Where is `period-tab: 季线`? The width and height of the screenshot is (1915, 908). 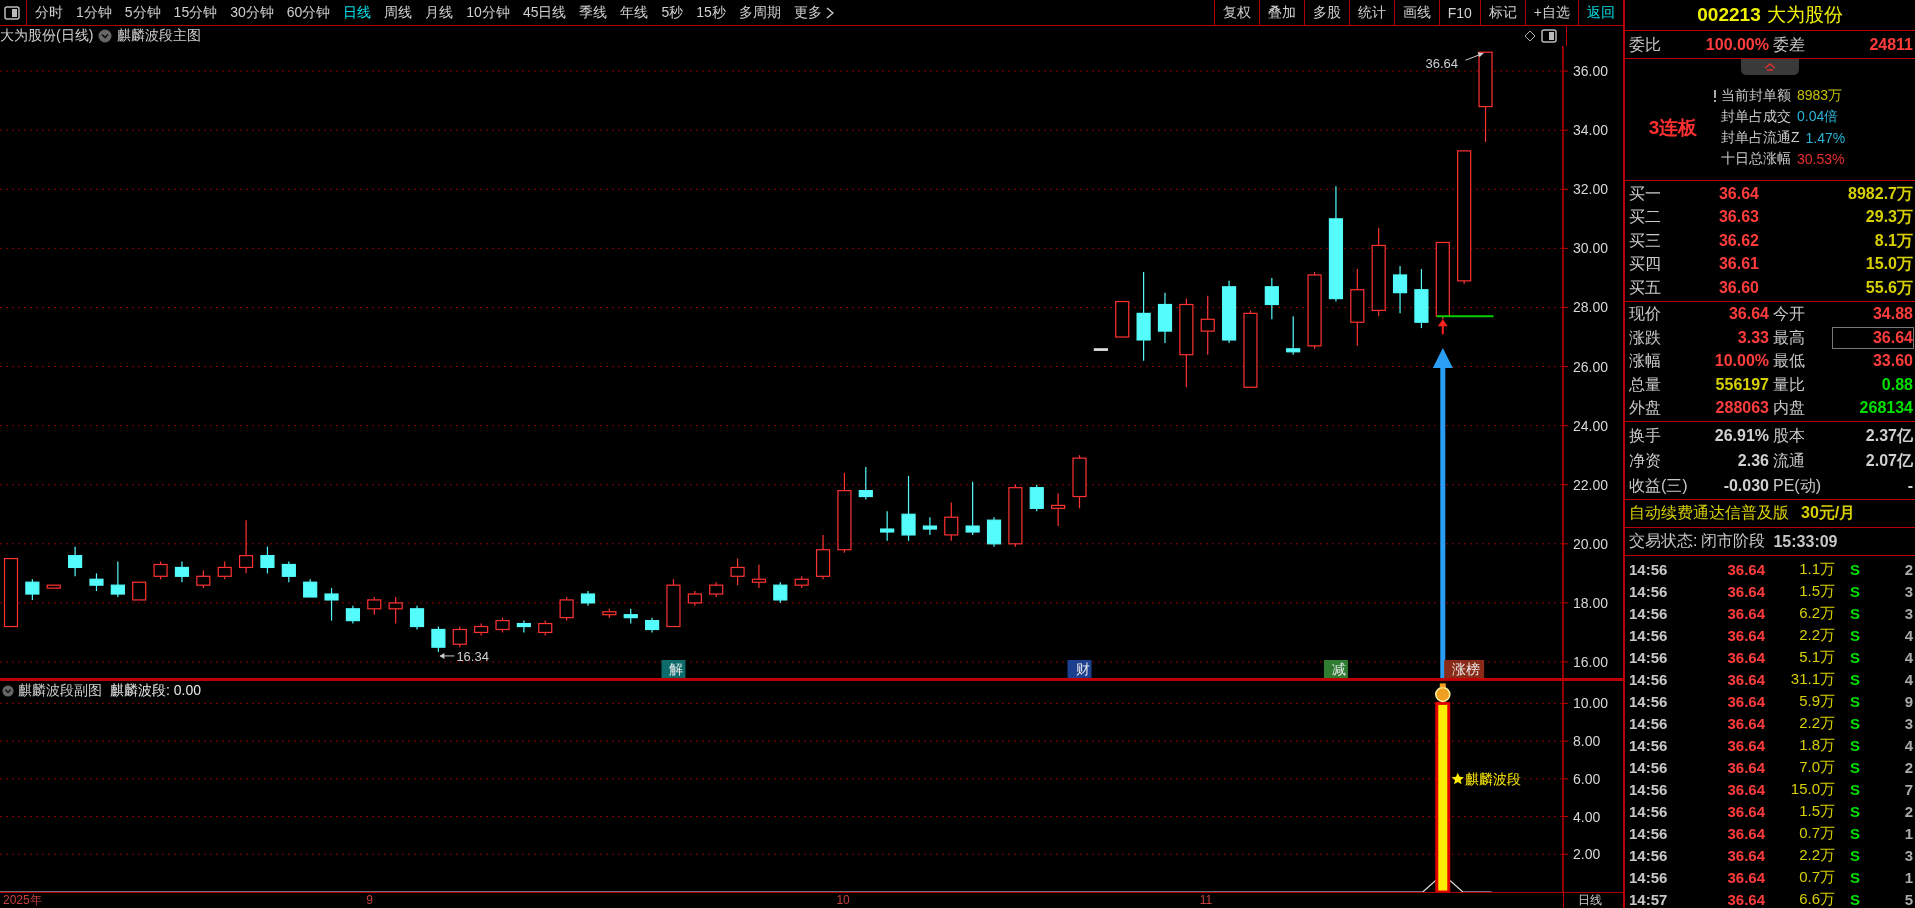
period-tab: 季线 is located at coordinates (593, 12).